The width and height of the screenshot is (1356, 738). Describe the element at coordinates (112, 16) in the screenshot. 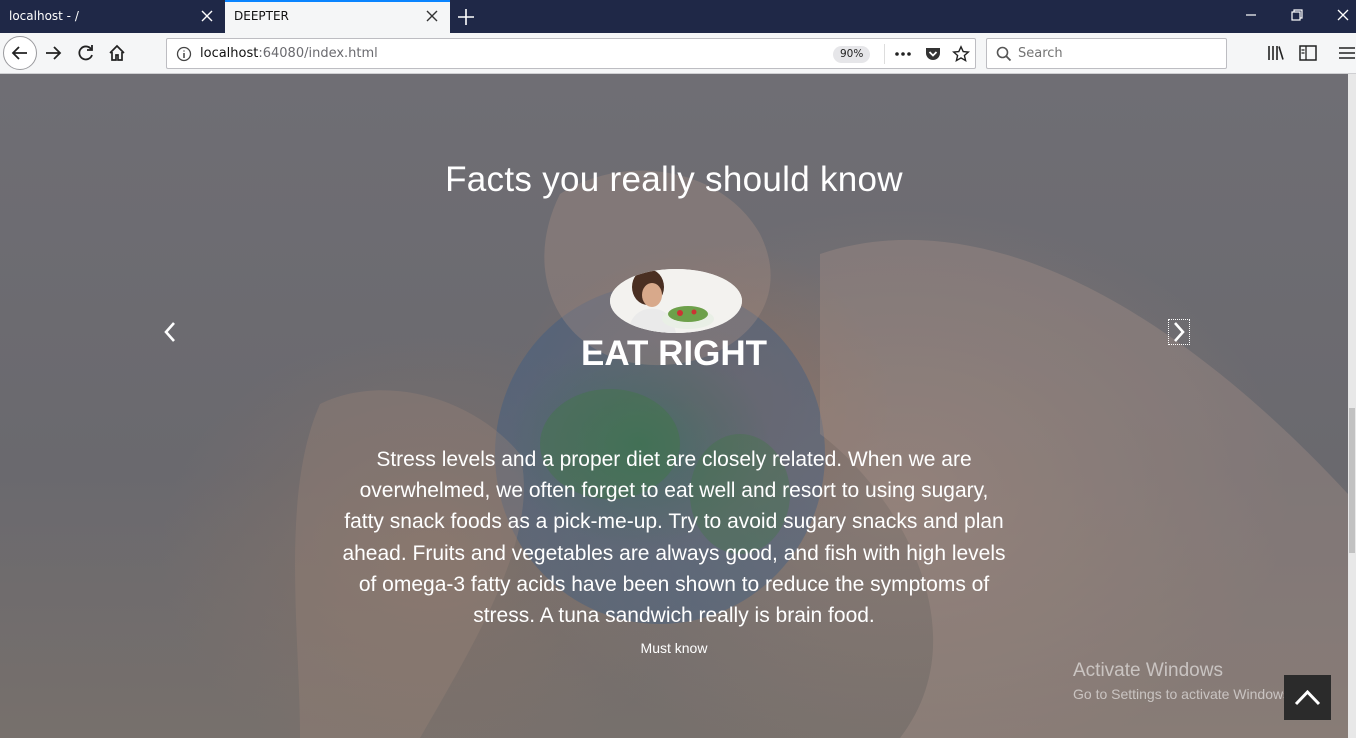

I see `tab-localhost: localhost - /` at that location.